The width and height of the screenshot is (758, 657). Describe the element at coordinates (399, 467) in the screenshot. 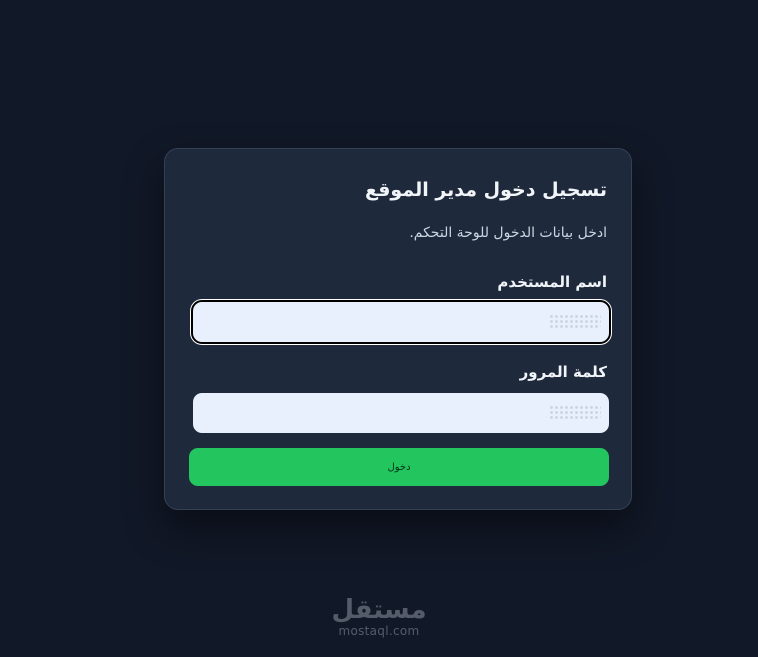

I see `login-button: دخول` at that location.